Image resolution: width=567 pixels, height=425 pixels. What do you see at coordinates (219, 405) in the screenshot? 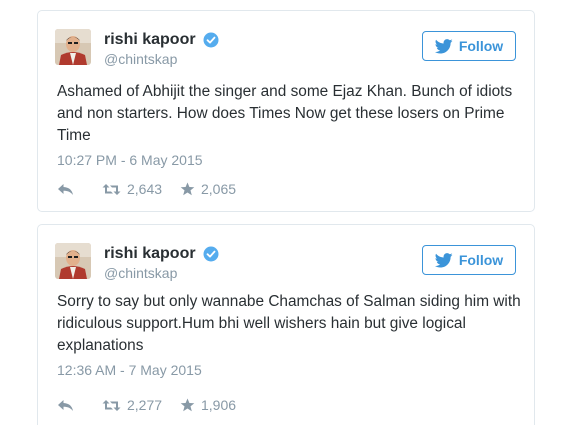
I see `favorite-count: 1,906` at bounding box center [219, 405].